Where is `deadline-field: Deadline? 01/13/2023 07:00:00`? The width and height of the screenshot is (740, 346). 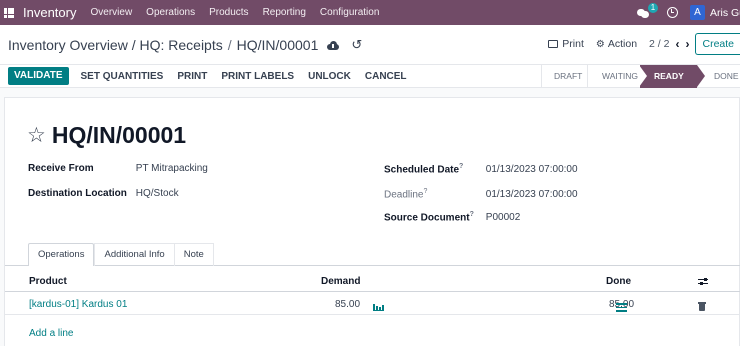
deadline-field: Deadline? 01/13/2023 07:00:00 is located at coordinates (481, 194).